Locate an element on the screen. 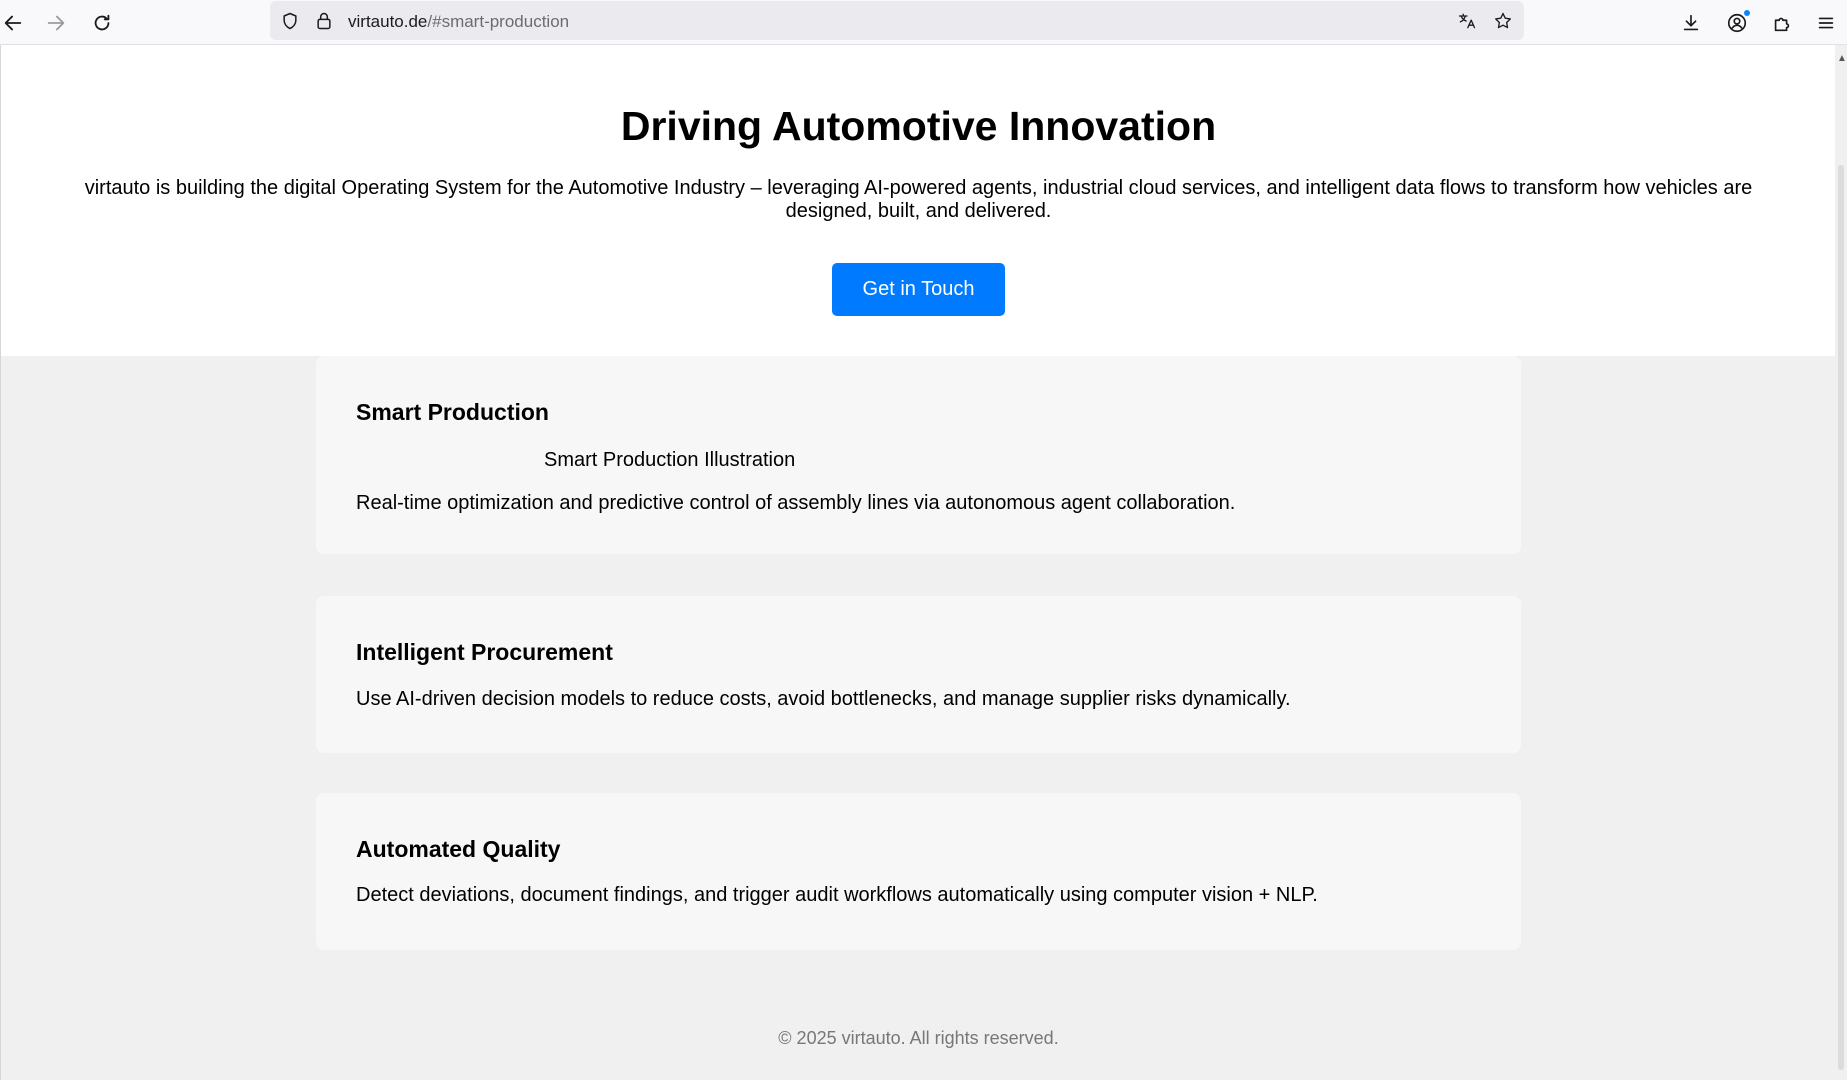 The height and width of the screenshot is (1080, 1847). hamburger-menu-icon is located at coordinates (1826, 23).